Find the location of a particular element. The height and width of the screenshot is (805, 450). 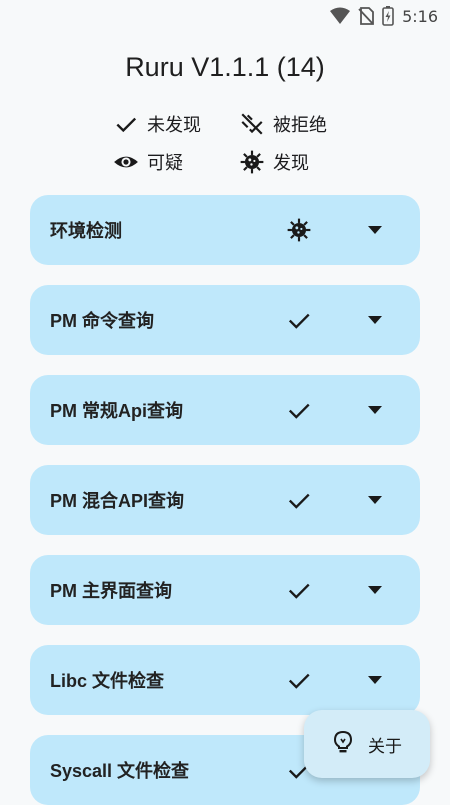

legend-item-found: 发现 is located at coordinates (296, 162).